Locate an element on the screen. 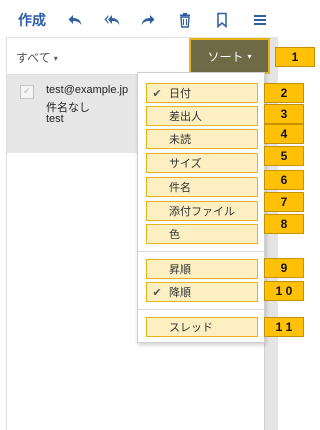 The height and width of the screenshot is (430, 320). badge-9: 9 is located at coordinates (284, 268).